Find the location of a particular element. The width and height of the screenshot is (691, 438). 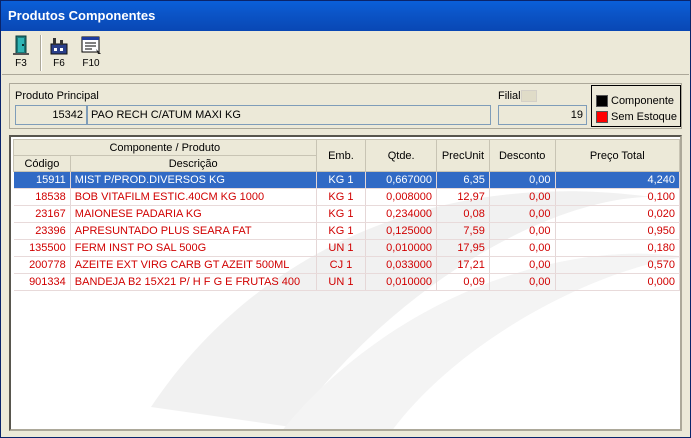

cell-descricao: MAIONESE PADARIA KG is located at coordinates (193, 214).